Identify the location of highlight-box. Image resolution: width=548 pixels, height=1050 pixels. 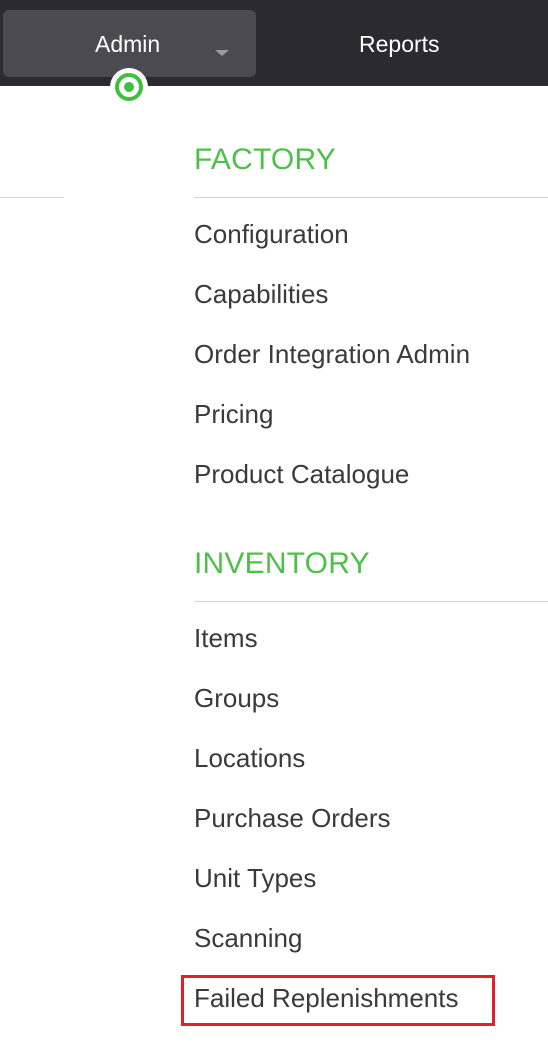
(338, 1000).